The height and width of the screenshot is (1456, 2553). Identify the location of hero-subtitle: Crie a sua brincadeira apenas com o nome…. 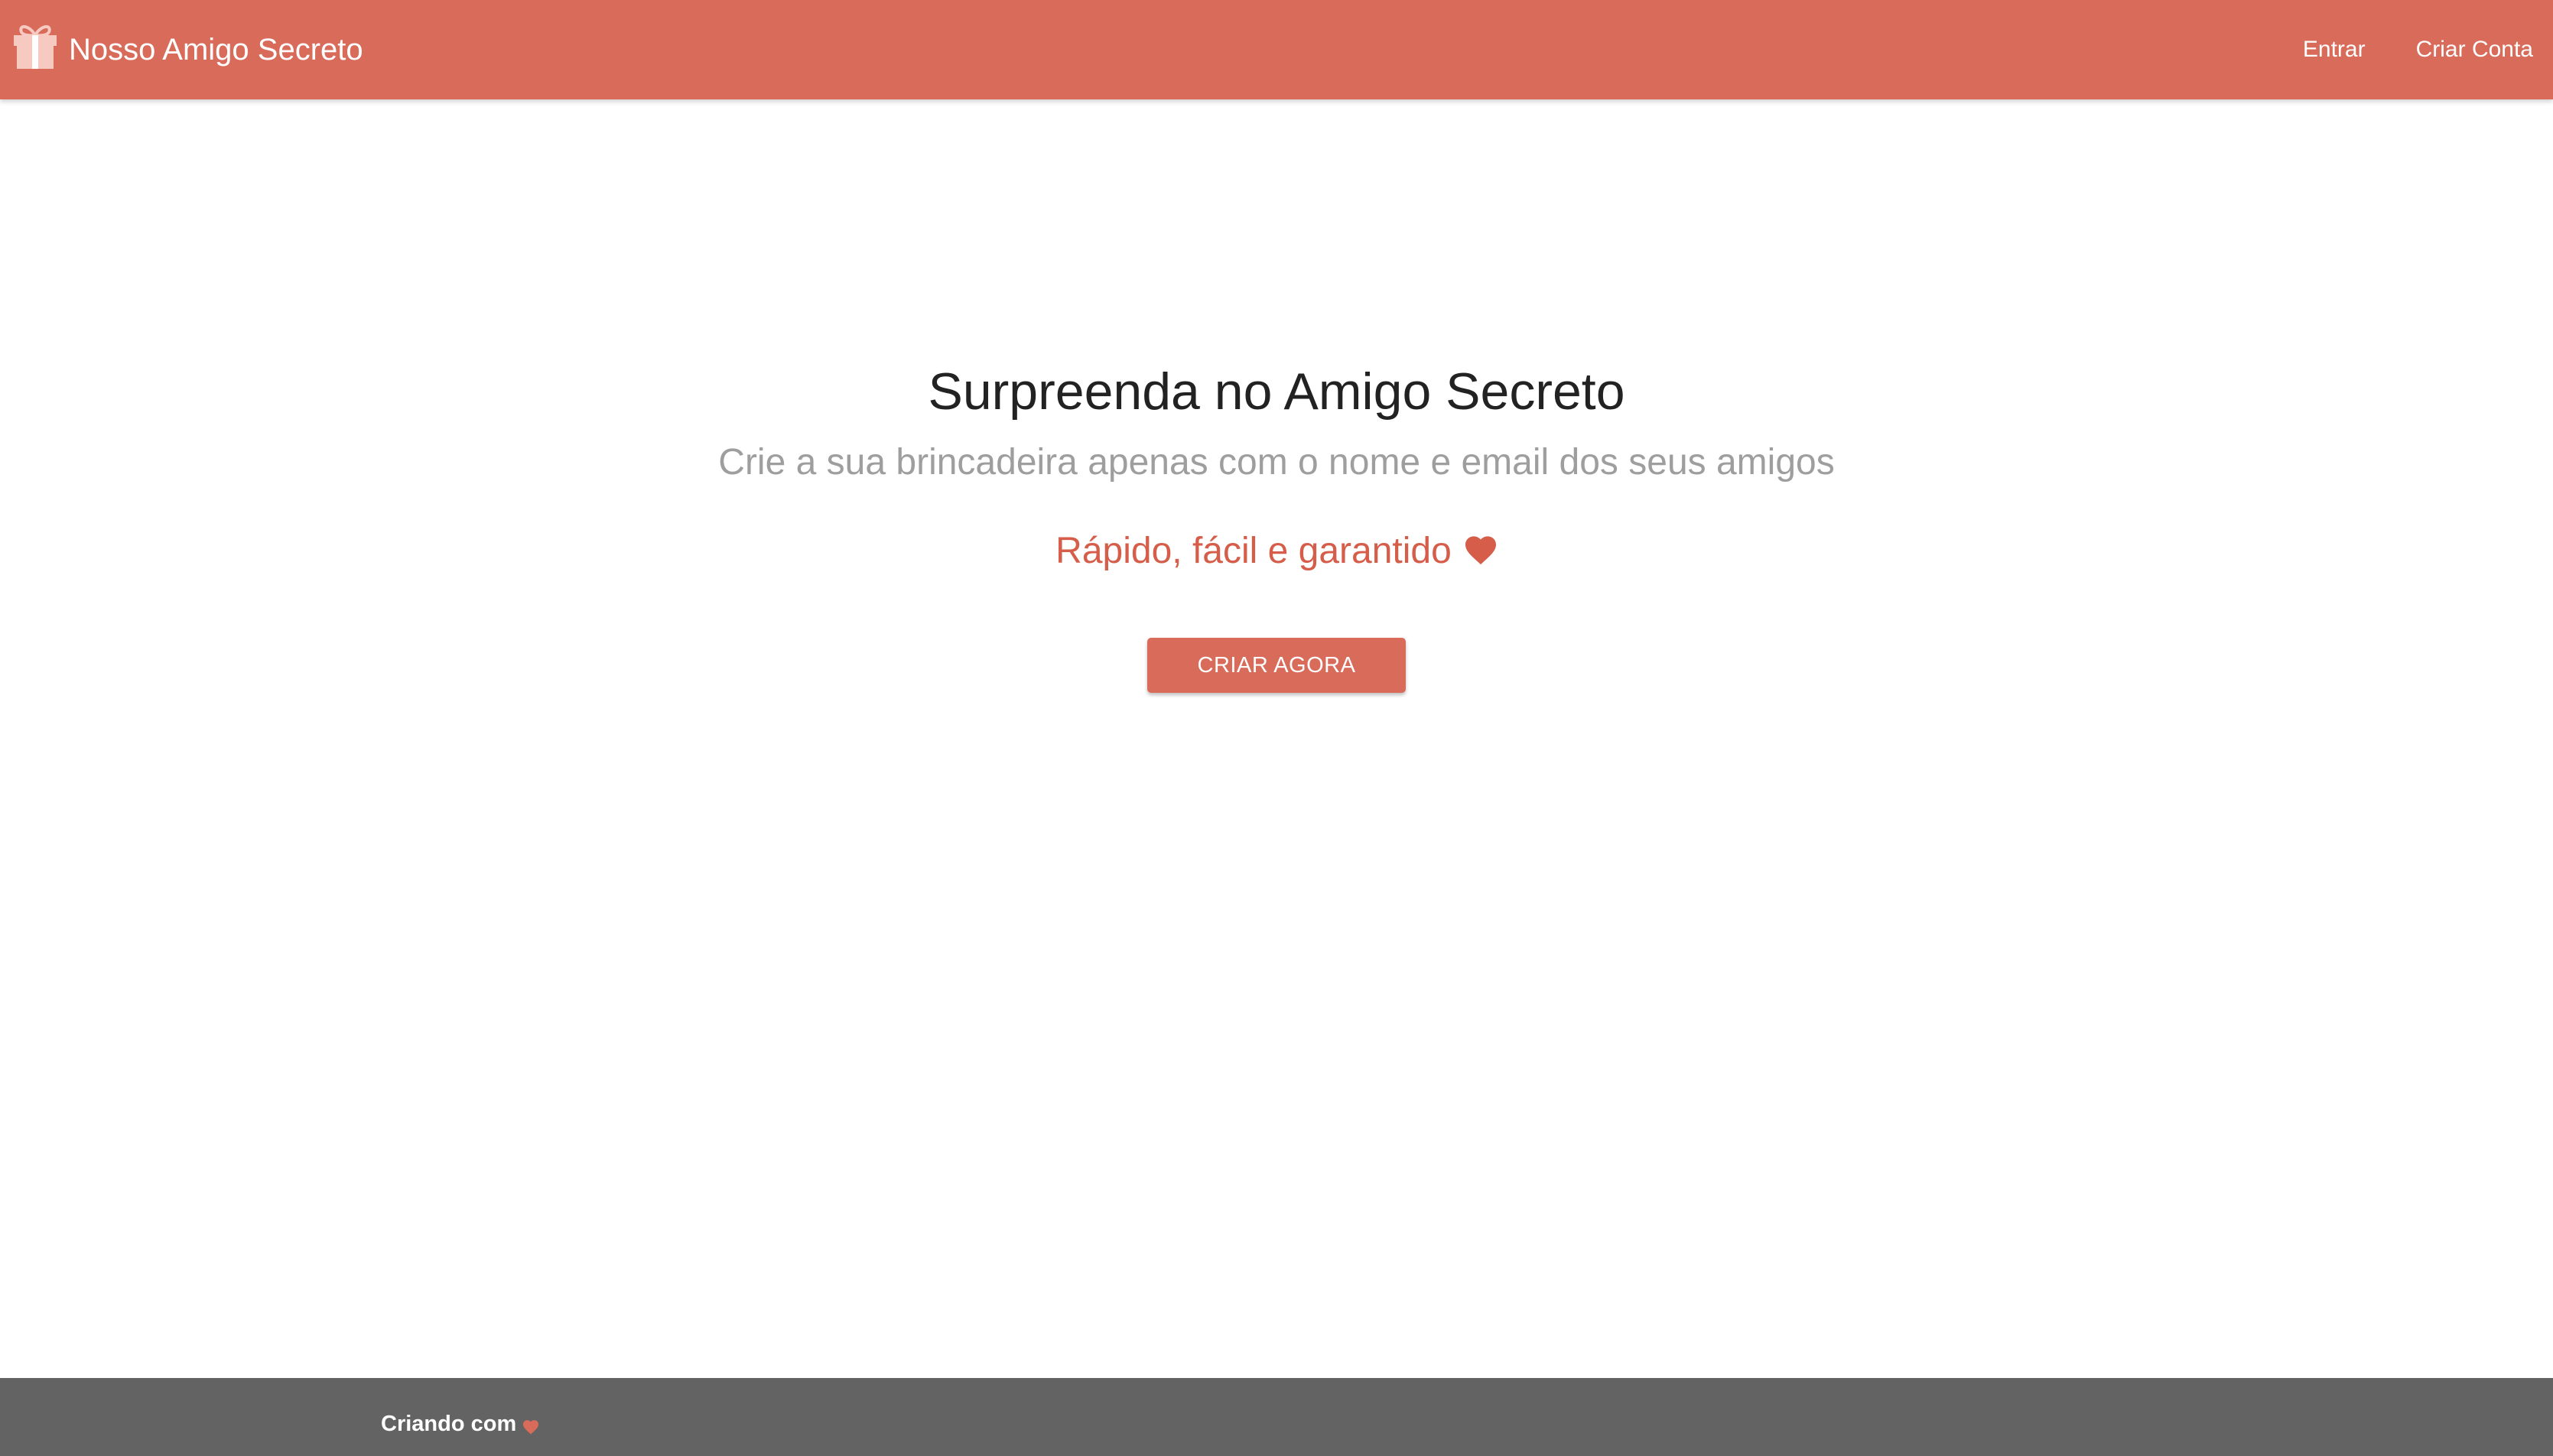
(1276, 462).